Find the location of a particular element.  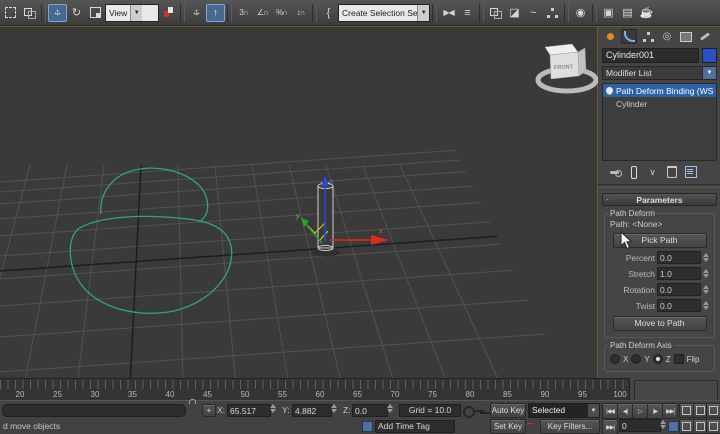

maximize-viewport-toggle-button is located at coordinates (713, 426).